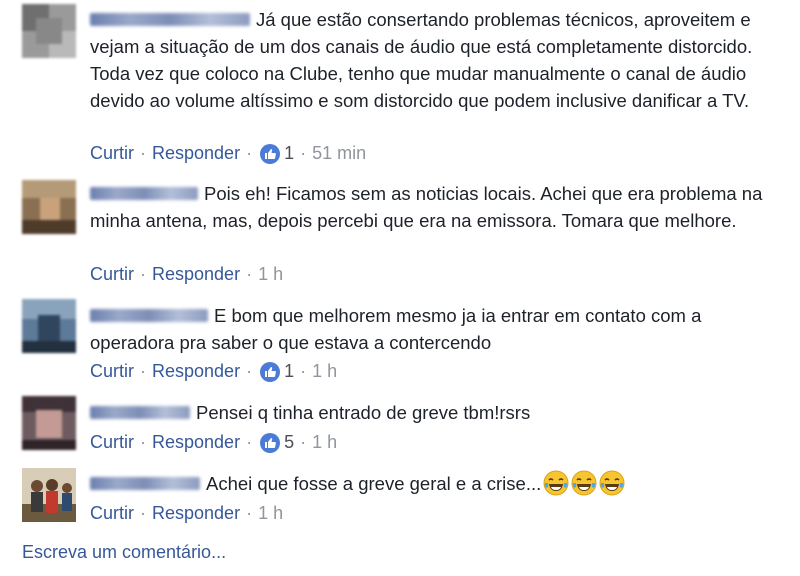 The image size is (800, 576). What do you see at coordinates (289, 442) in the screenshot?
I see `reaction-count: 5` at bounding box center [289, 442].